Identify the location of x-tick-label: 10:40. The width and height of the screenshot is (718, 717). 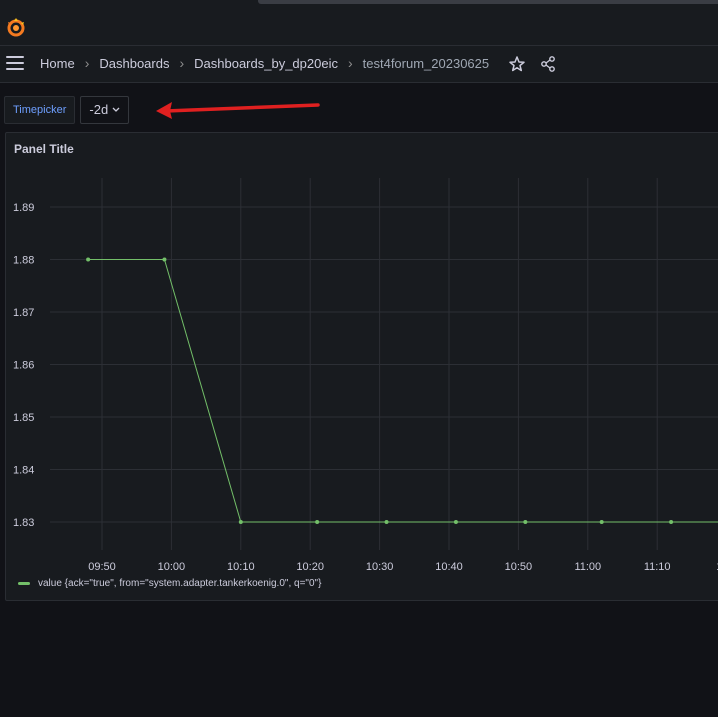
(449, 567).